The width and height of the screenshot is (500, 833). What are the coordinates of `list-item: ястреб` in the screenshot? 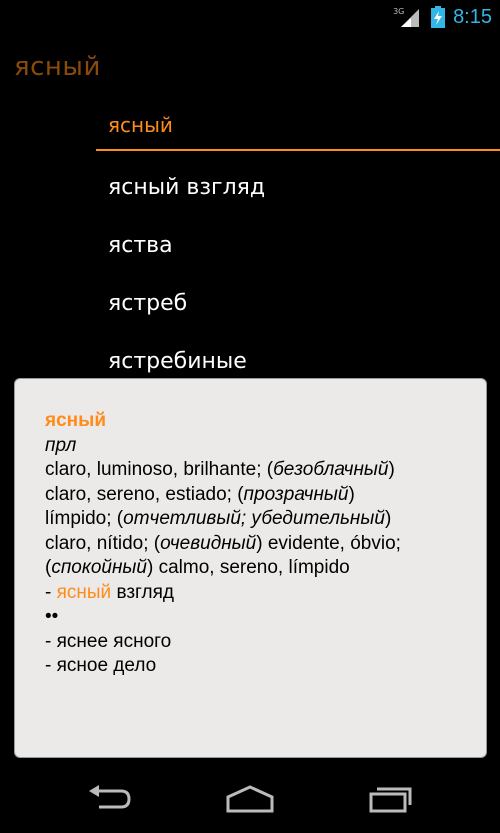 It's located at (298, 303).